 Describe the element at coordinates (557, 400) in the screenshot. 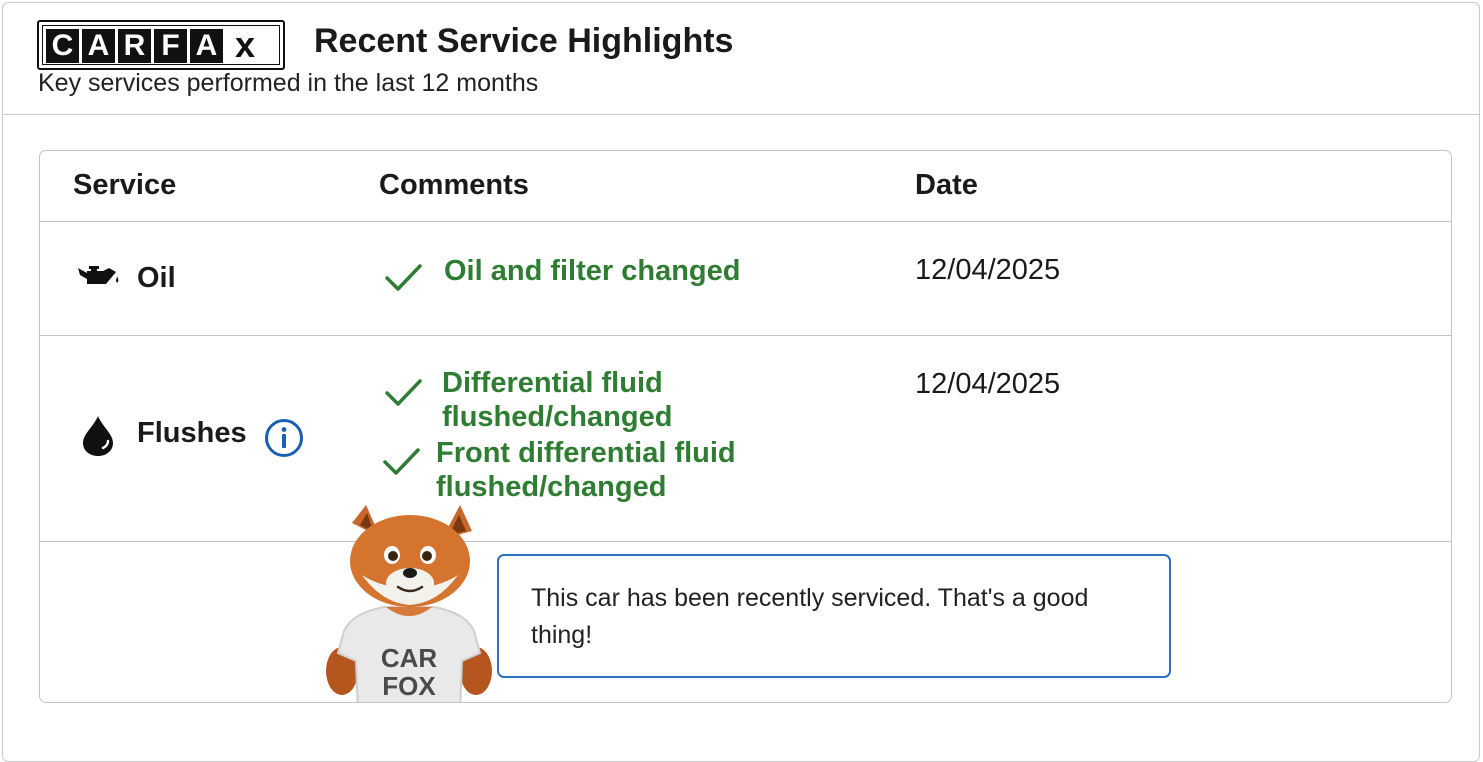

I see `service-comment: Differential fluid flushed/changed` at that location.